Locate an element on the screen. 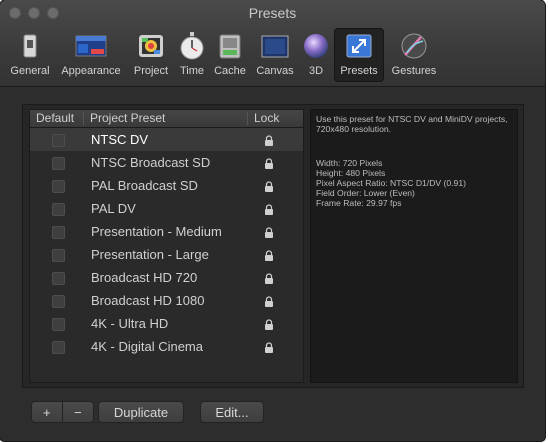 This screenshot has height=443, width=548. table-row: NTSC Broadcast SD is located at coordinates (166, 162).